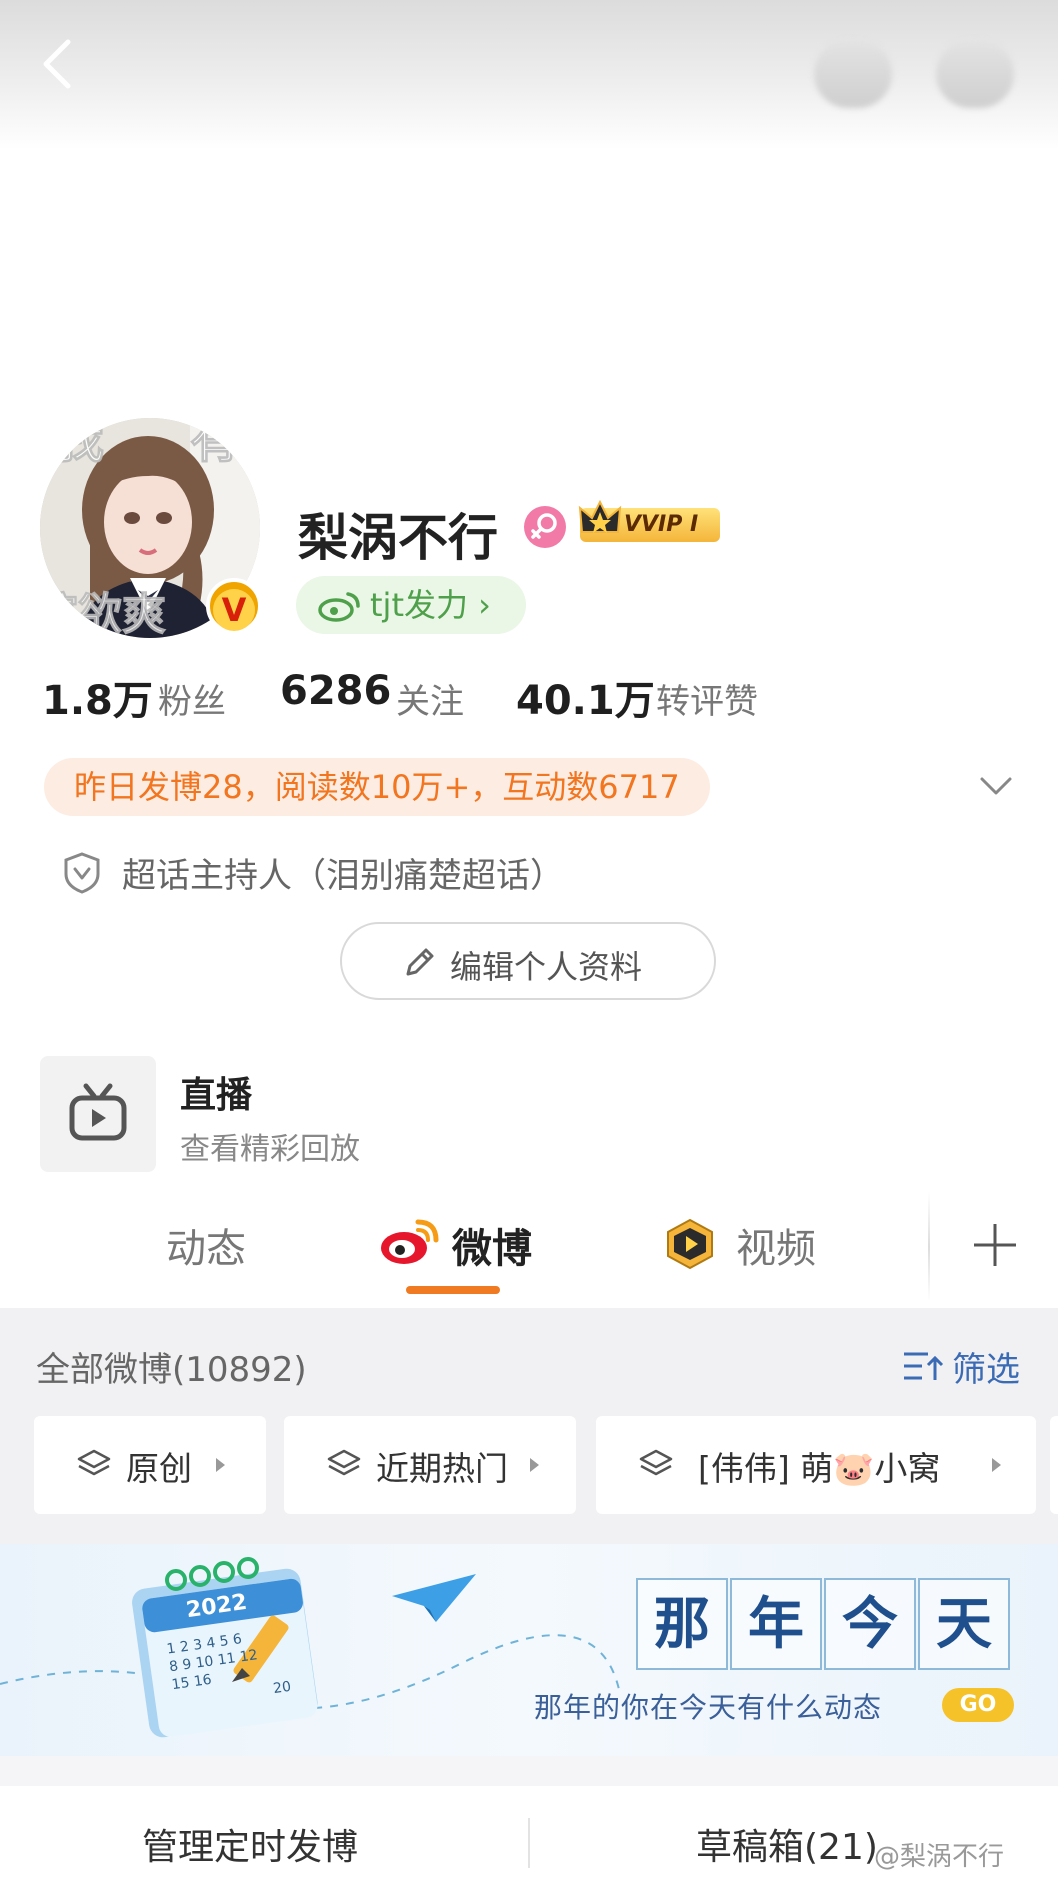  What do you see at coordinates (870, 1624) in the screenshot?
I see `banner-title-char: 今` at bounding box center [870, 1624].